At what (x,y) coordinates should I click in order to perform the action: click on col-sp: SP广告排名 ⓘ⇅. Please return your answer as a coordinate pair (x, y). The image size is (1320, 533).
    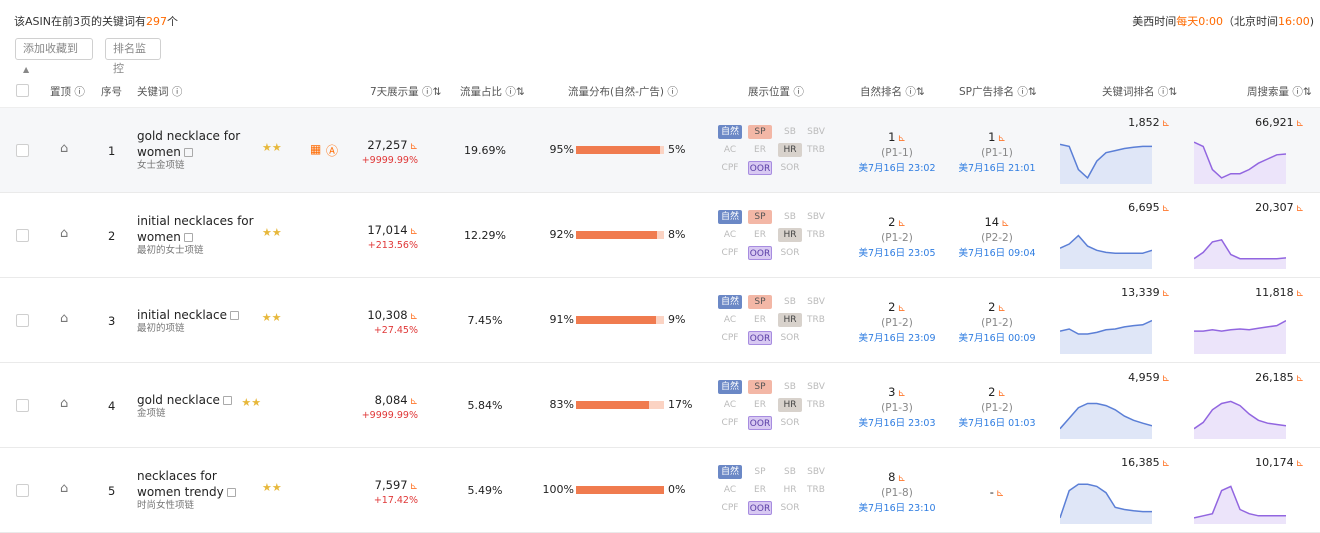
    Looking at the image, I should click on (998, 91).